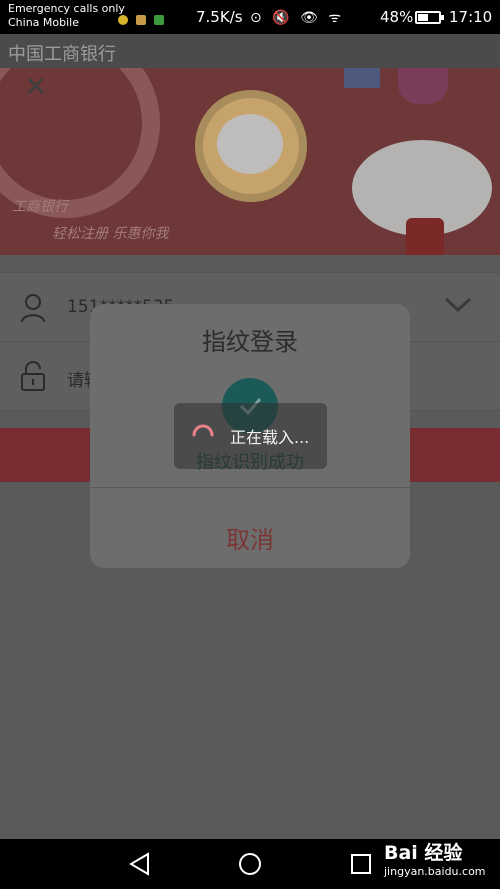  What do you see at coordinates (44, 22) in the screenshot?
I see `carrier-line-2: China Mobile` at bounding box center [44, 22].